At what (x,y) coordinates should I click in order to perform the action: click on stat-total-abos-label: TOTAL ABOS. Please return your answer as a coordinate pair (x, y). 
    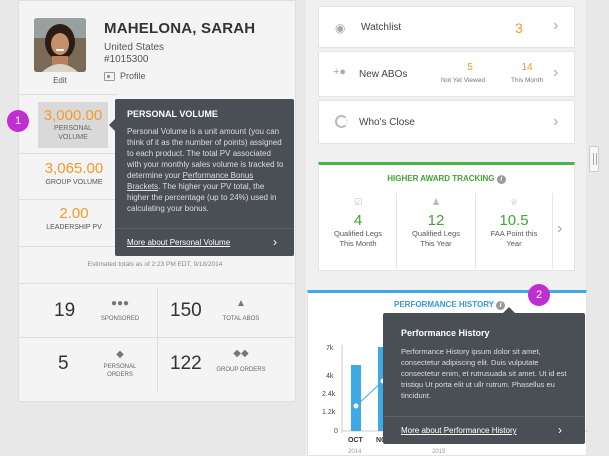
    Looking at the image, I should click on (241, 319).